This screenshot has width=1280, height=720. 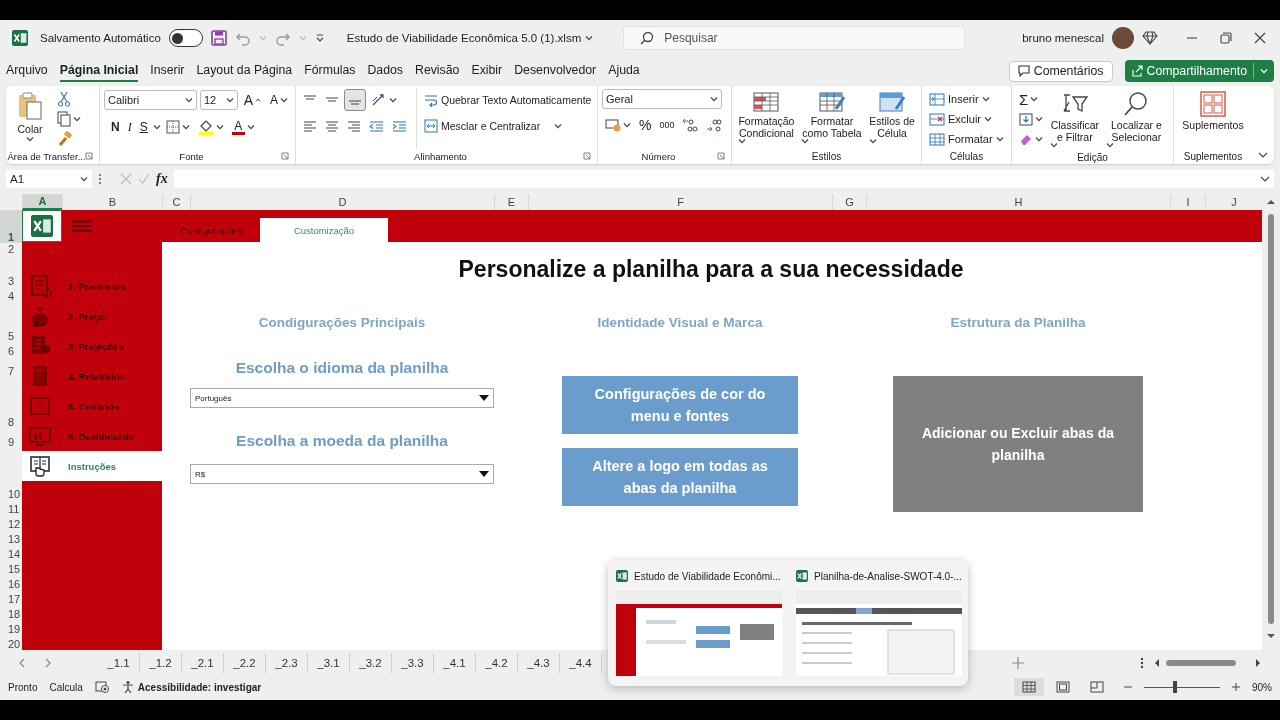 What do you see at coordinates (1213, 119) in the screenshot?
I see `add-ins-button: Suplementos` at bounding box center [1213, 119].